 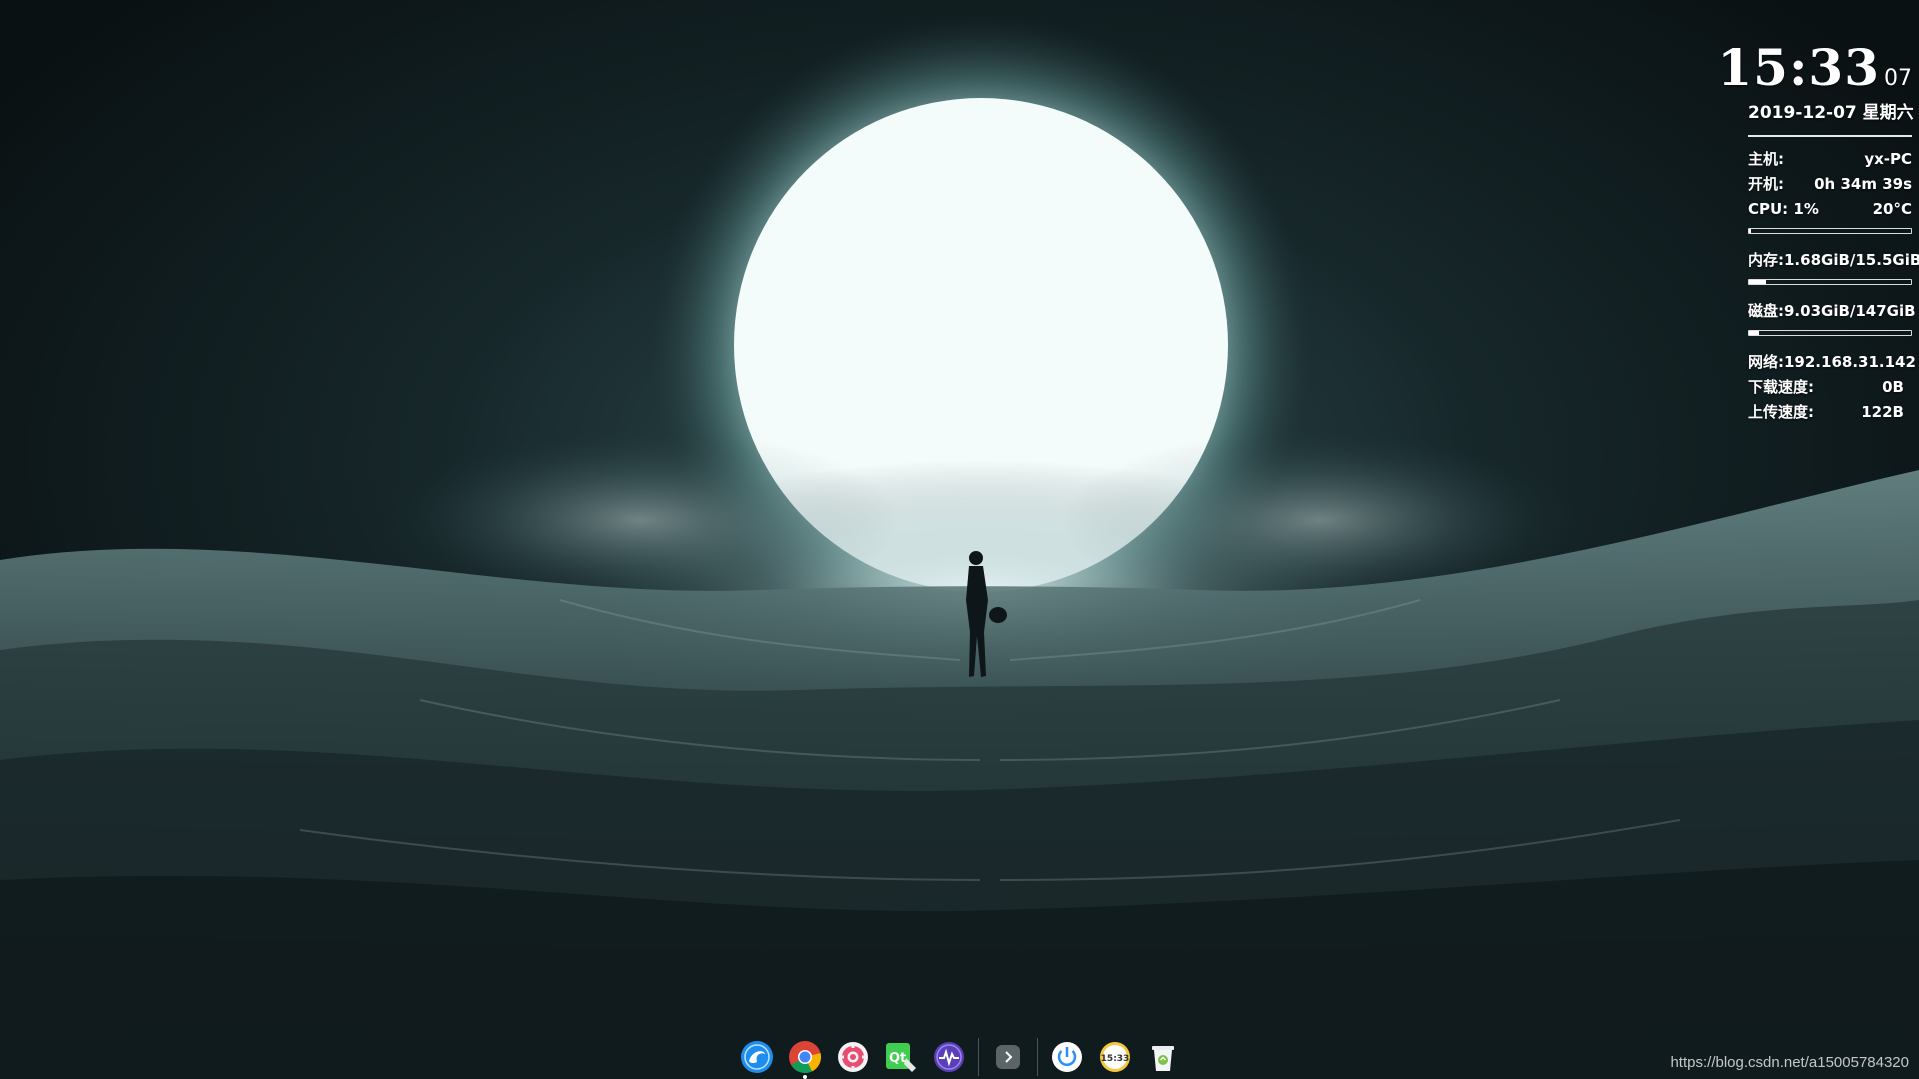 I want to click on disk-bar, so click(x=1830, y=333).